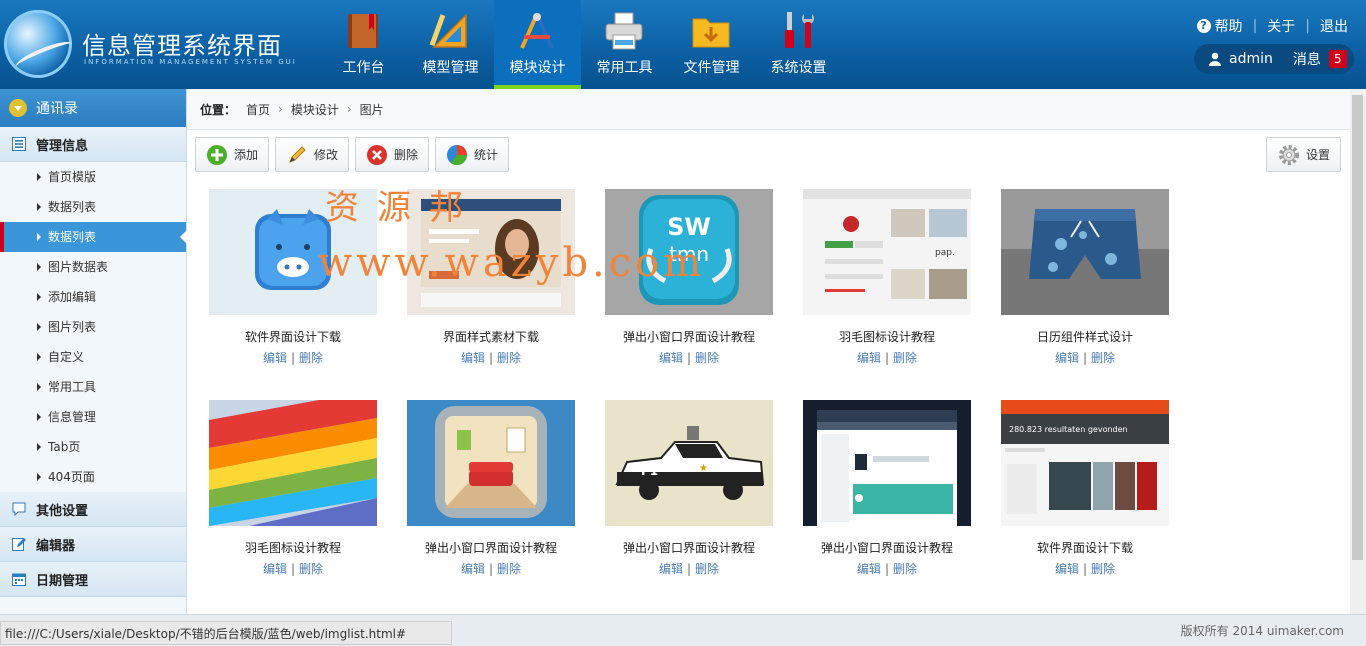 This screenshot has height=646, width=1366. I want to click on sidebar-item-image-list: 图片列表, so click(93, 327).